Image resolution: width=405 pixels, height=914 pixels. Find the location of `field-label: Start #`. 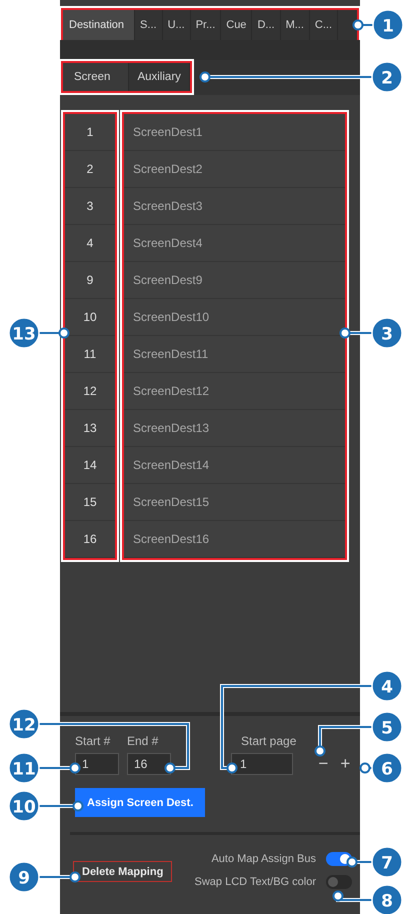

field-label: Start # is located at coordinates (93, 741).